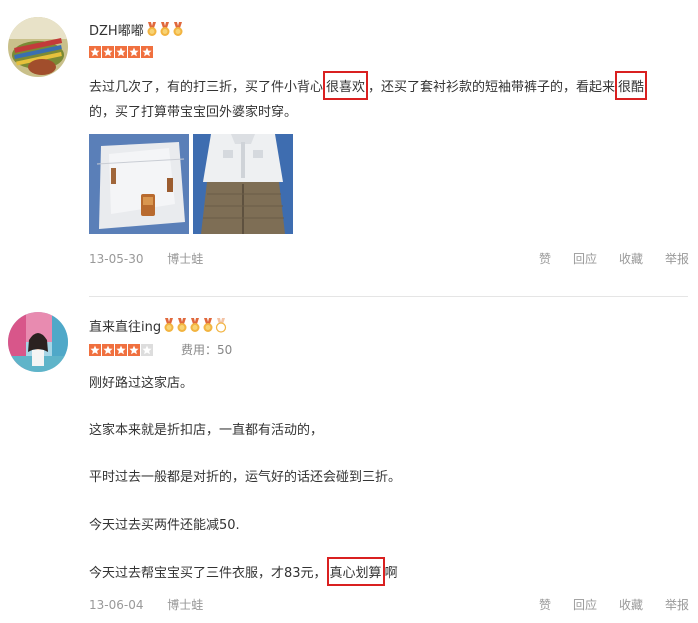  What do you see at coordinates (245, 477) in the screenshot?
I see `review-paragraph: 平时过去一般都是对折的，运气好的话还会碰到三折。` at bounding box center [245, 477].